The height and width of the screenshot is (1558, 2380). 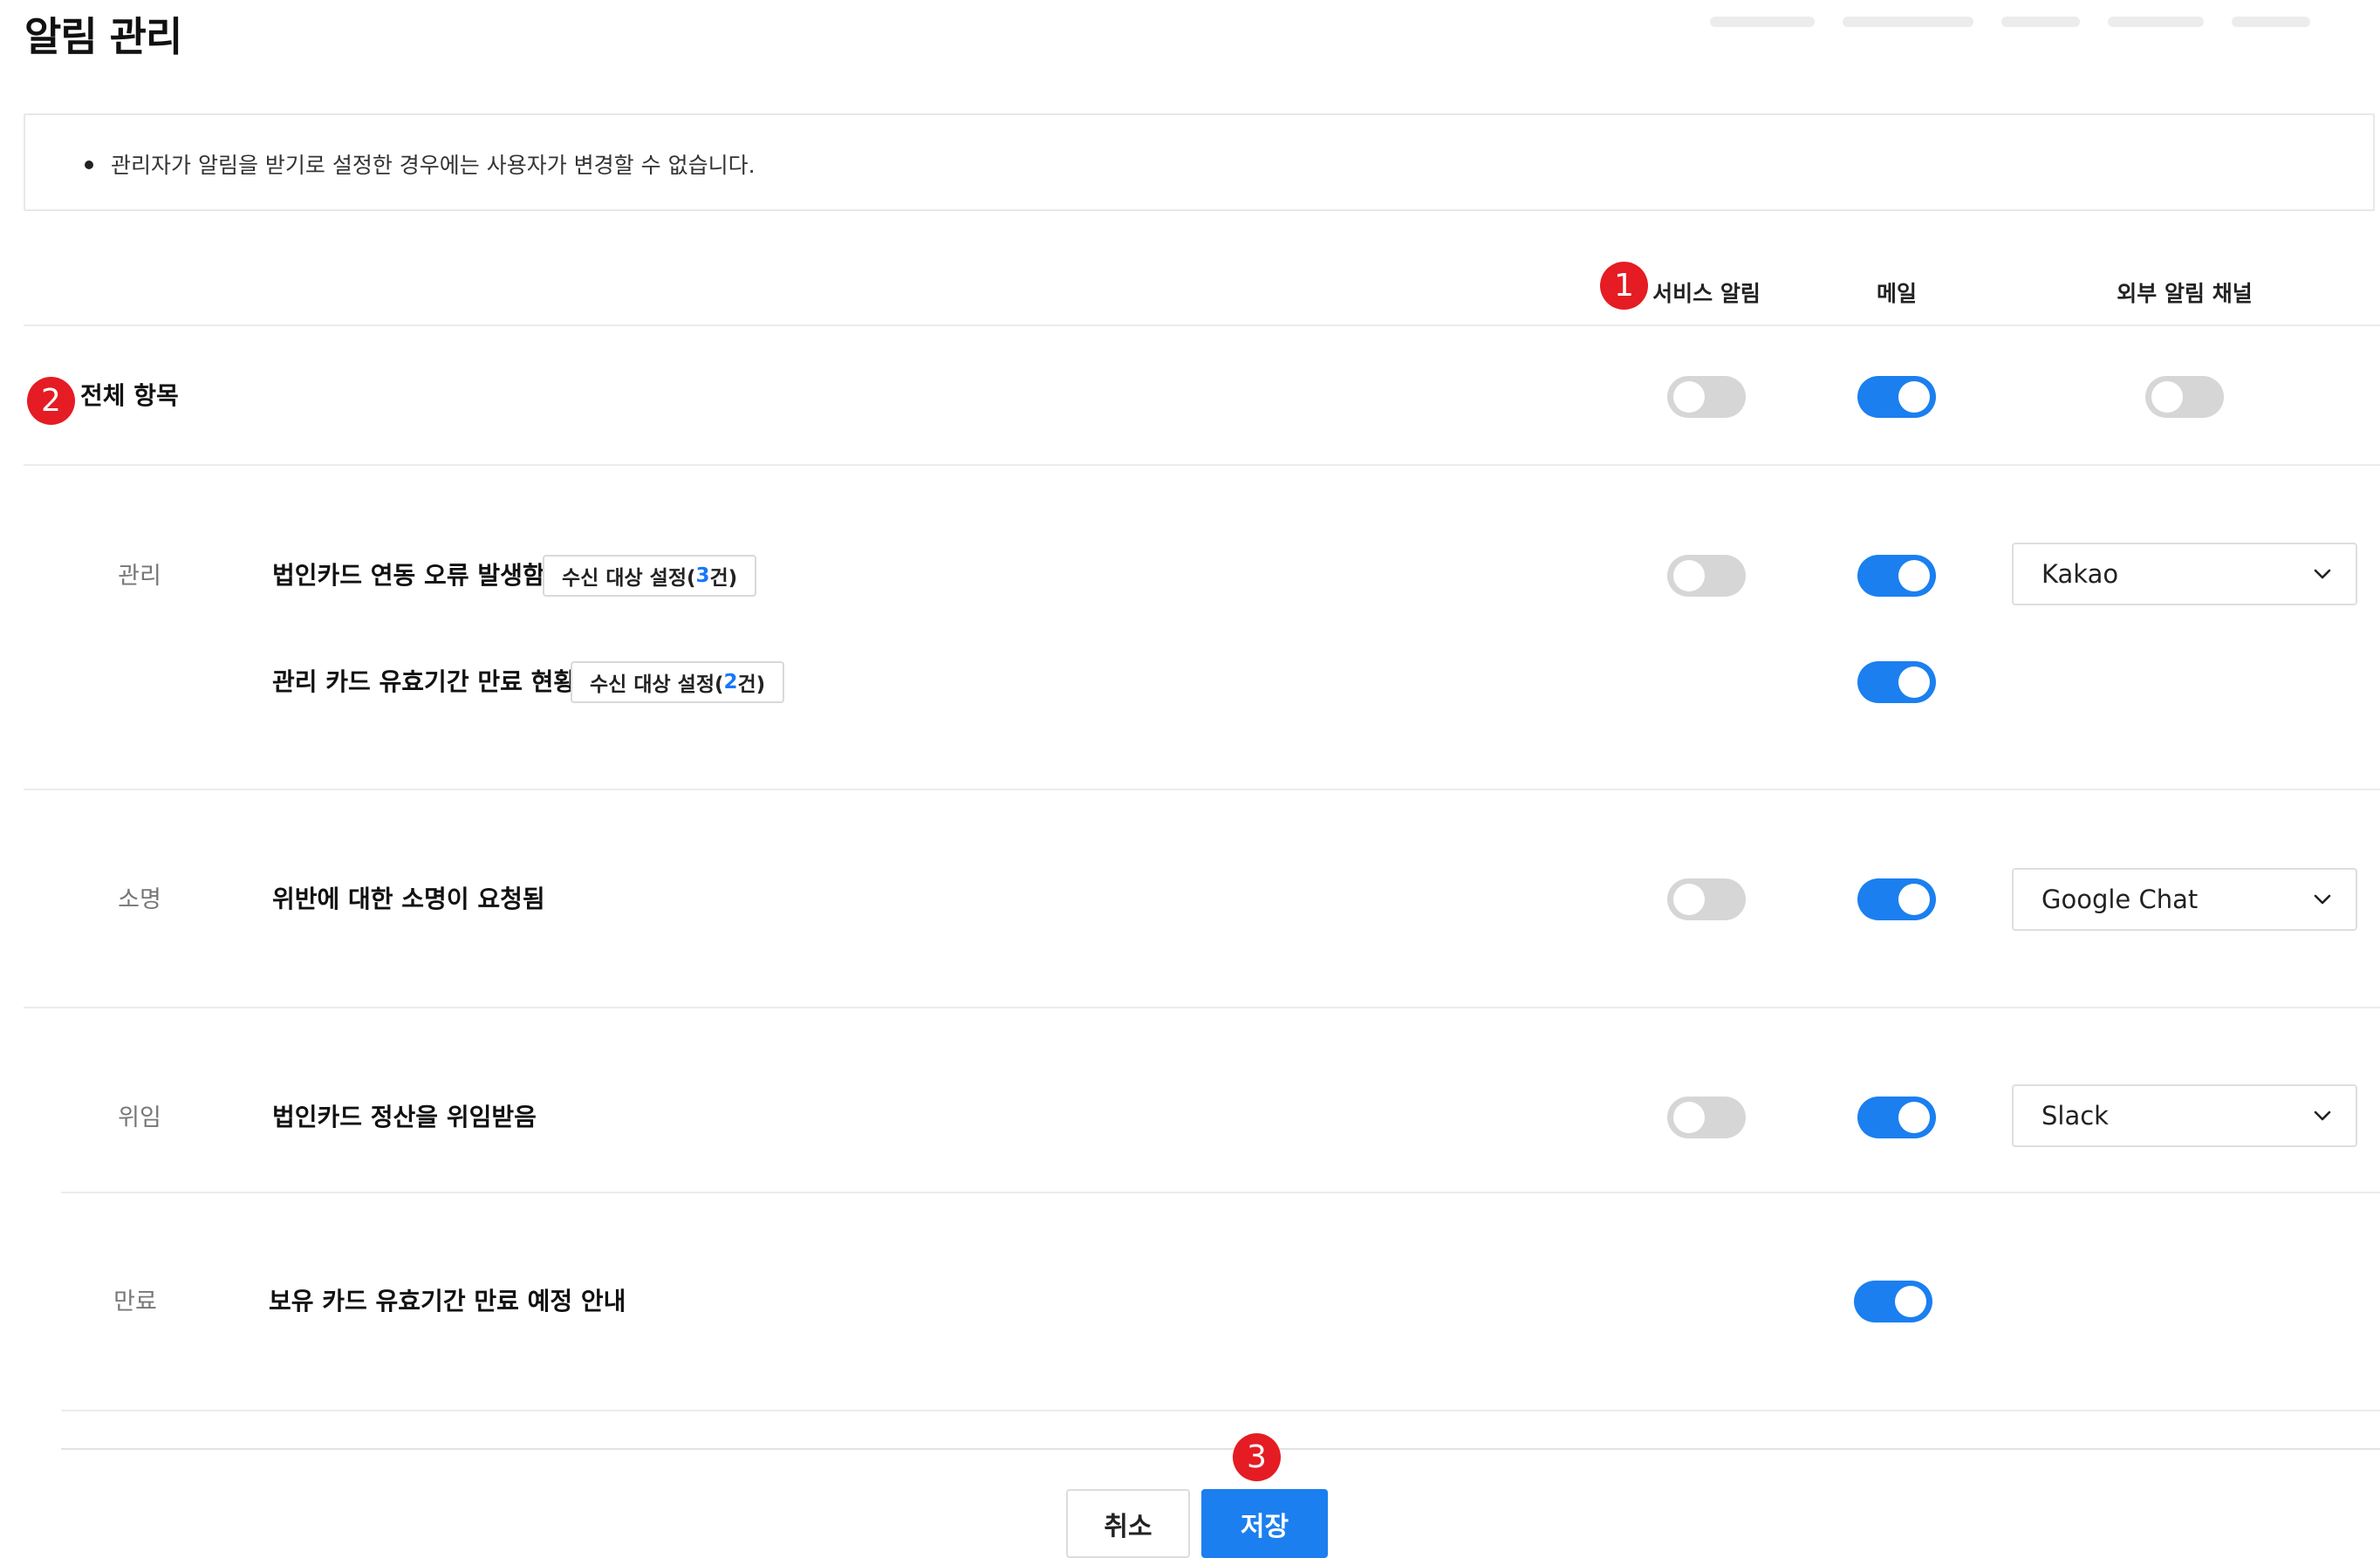 I want to click on annotation-badge-3: 3, so click(x=1257, y=1457).